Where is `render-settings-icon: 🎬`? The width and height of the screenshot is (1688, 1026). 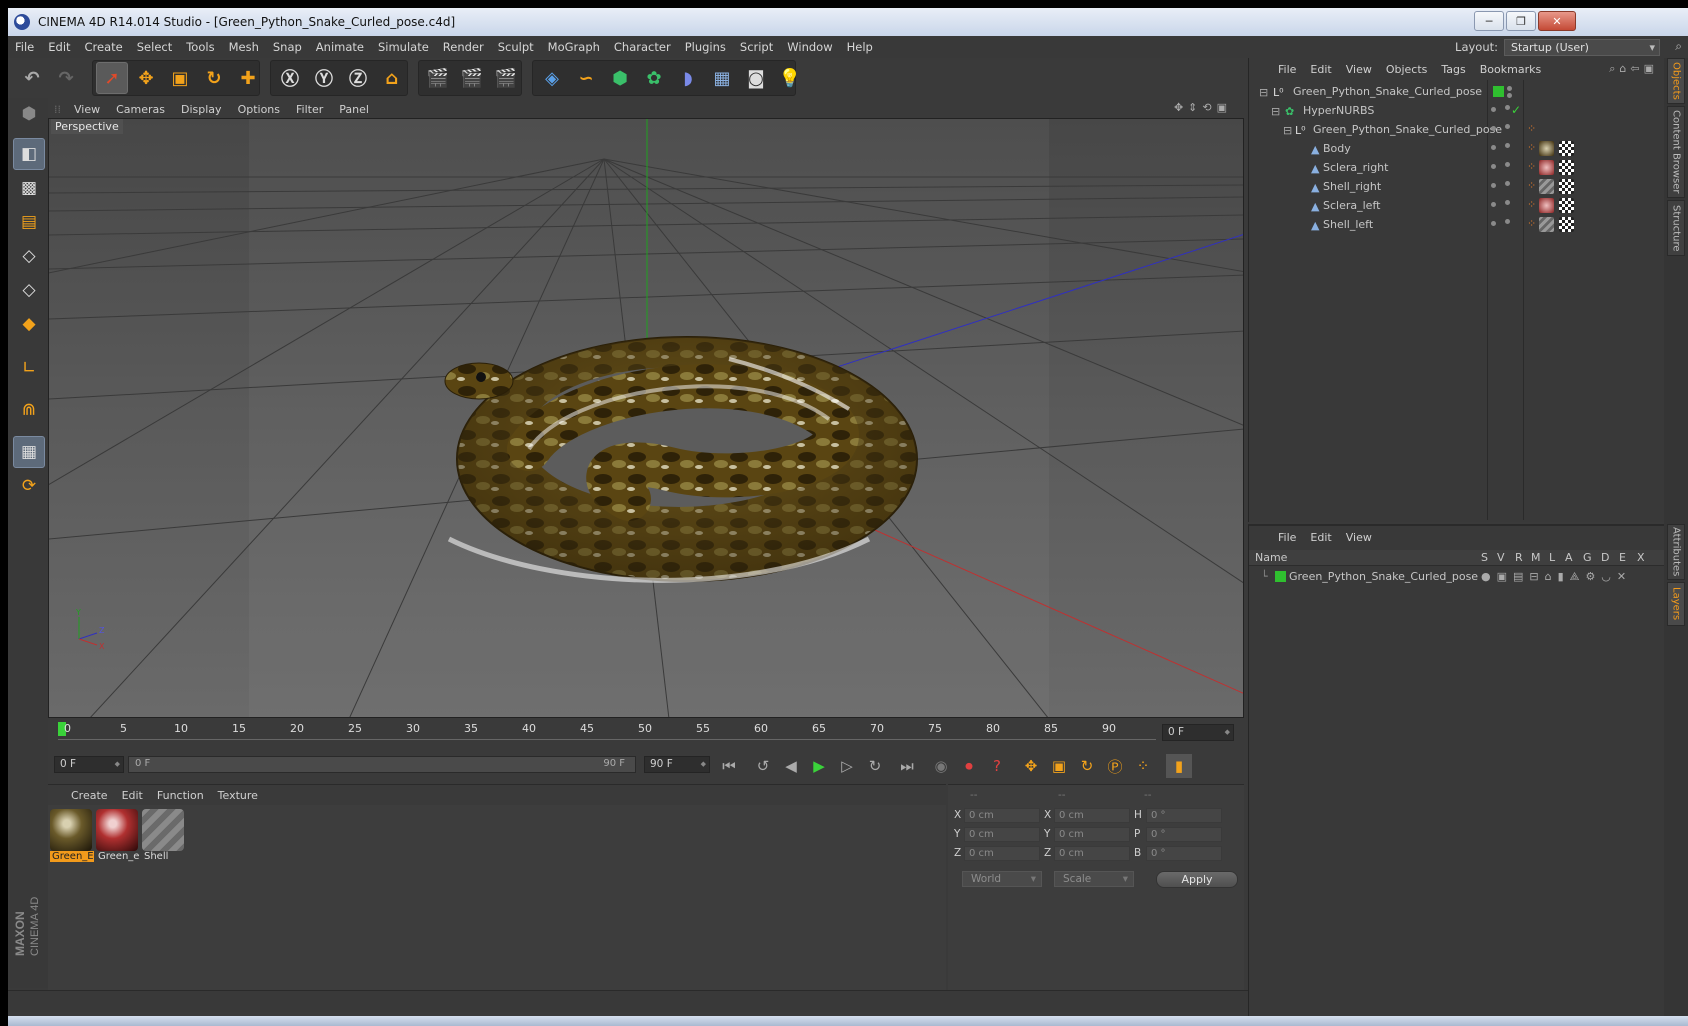
render-settings-icon: 🎬 is located at coordinates (506, 78).